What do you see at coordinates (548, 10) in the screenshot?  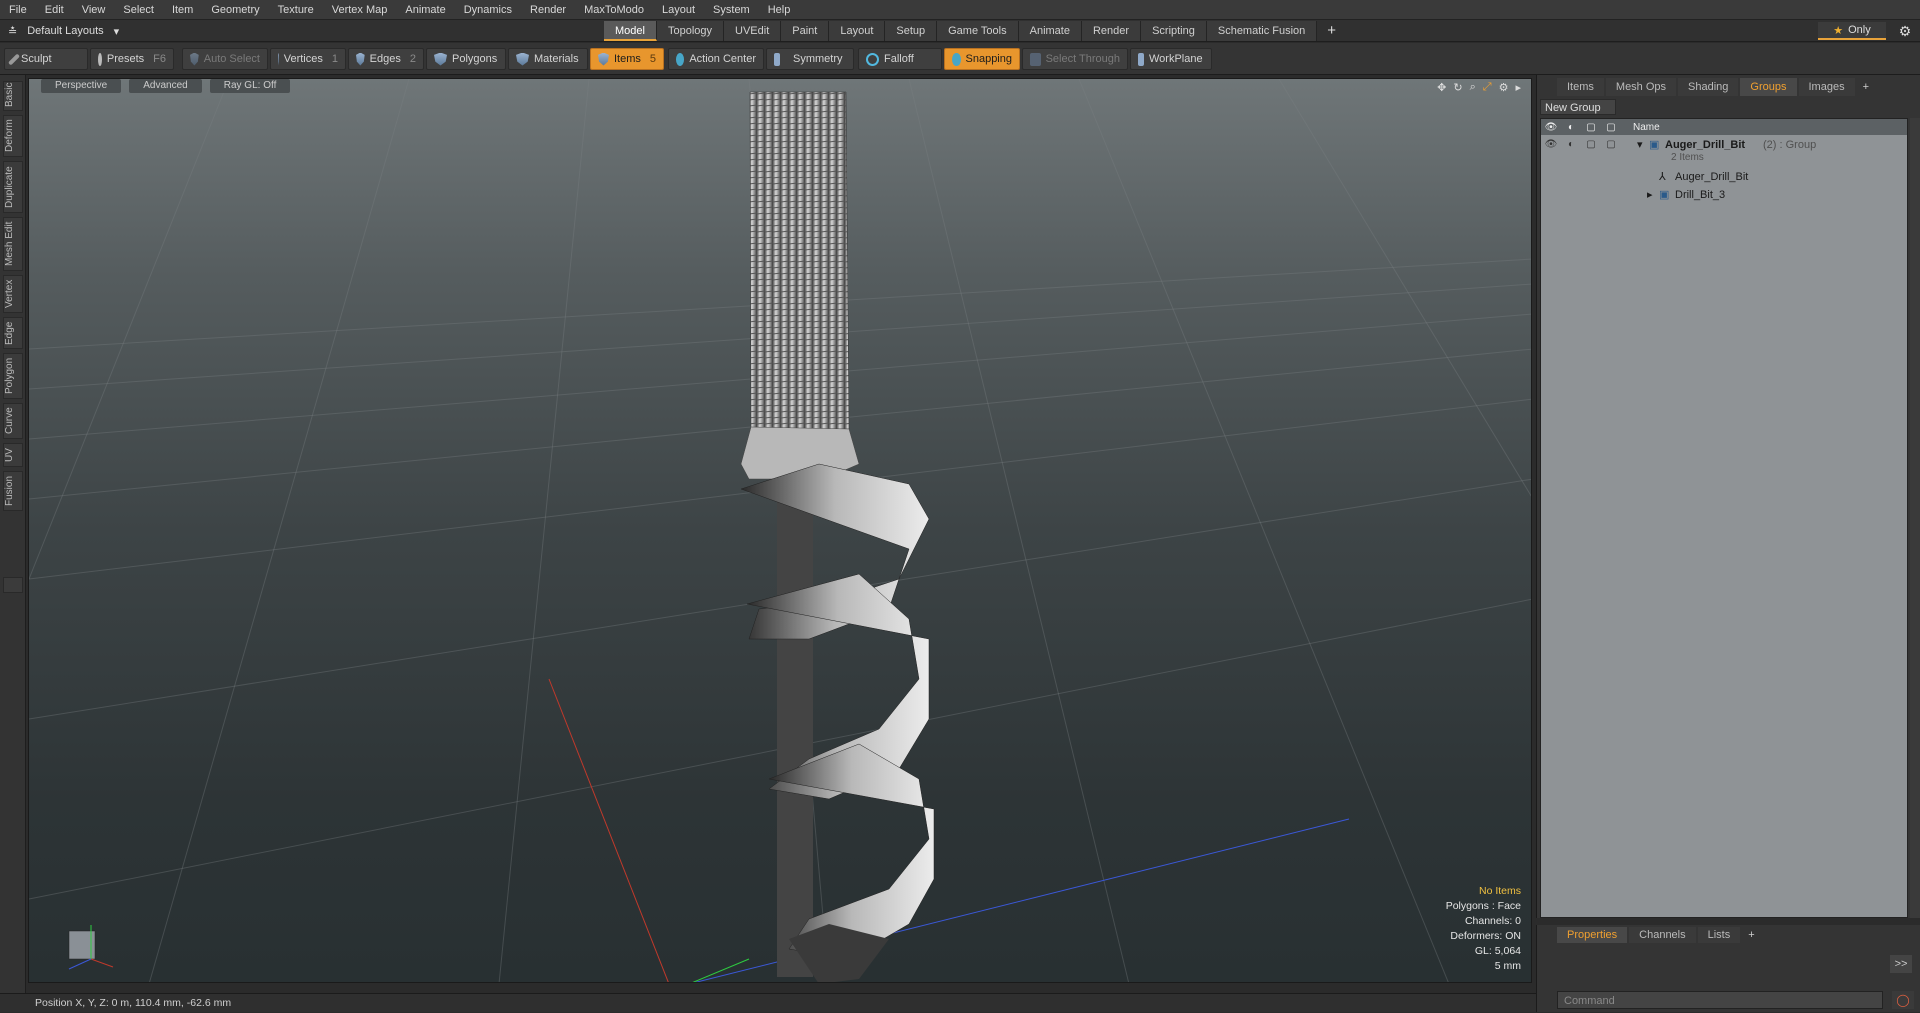 I see `menu-render: Render` at bounding box center [548, 10].